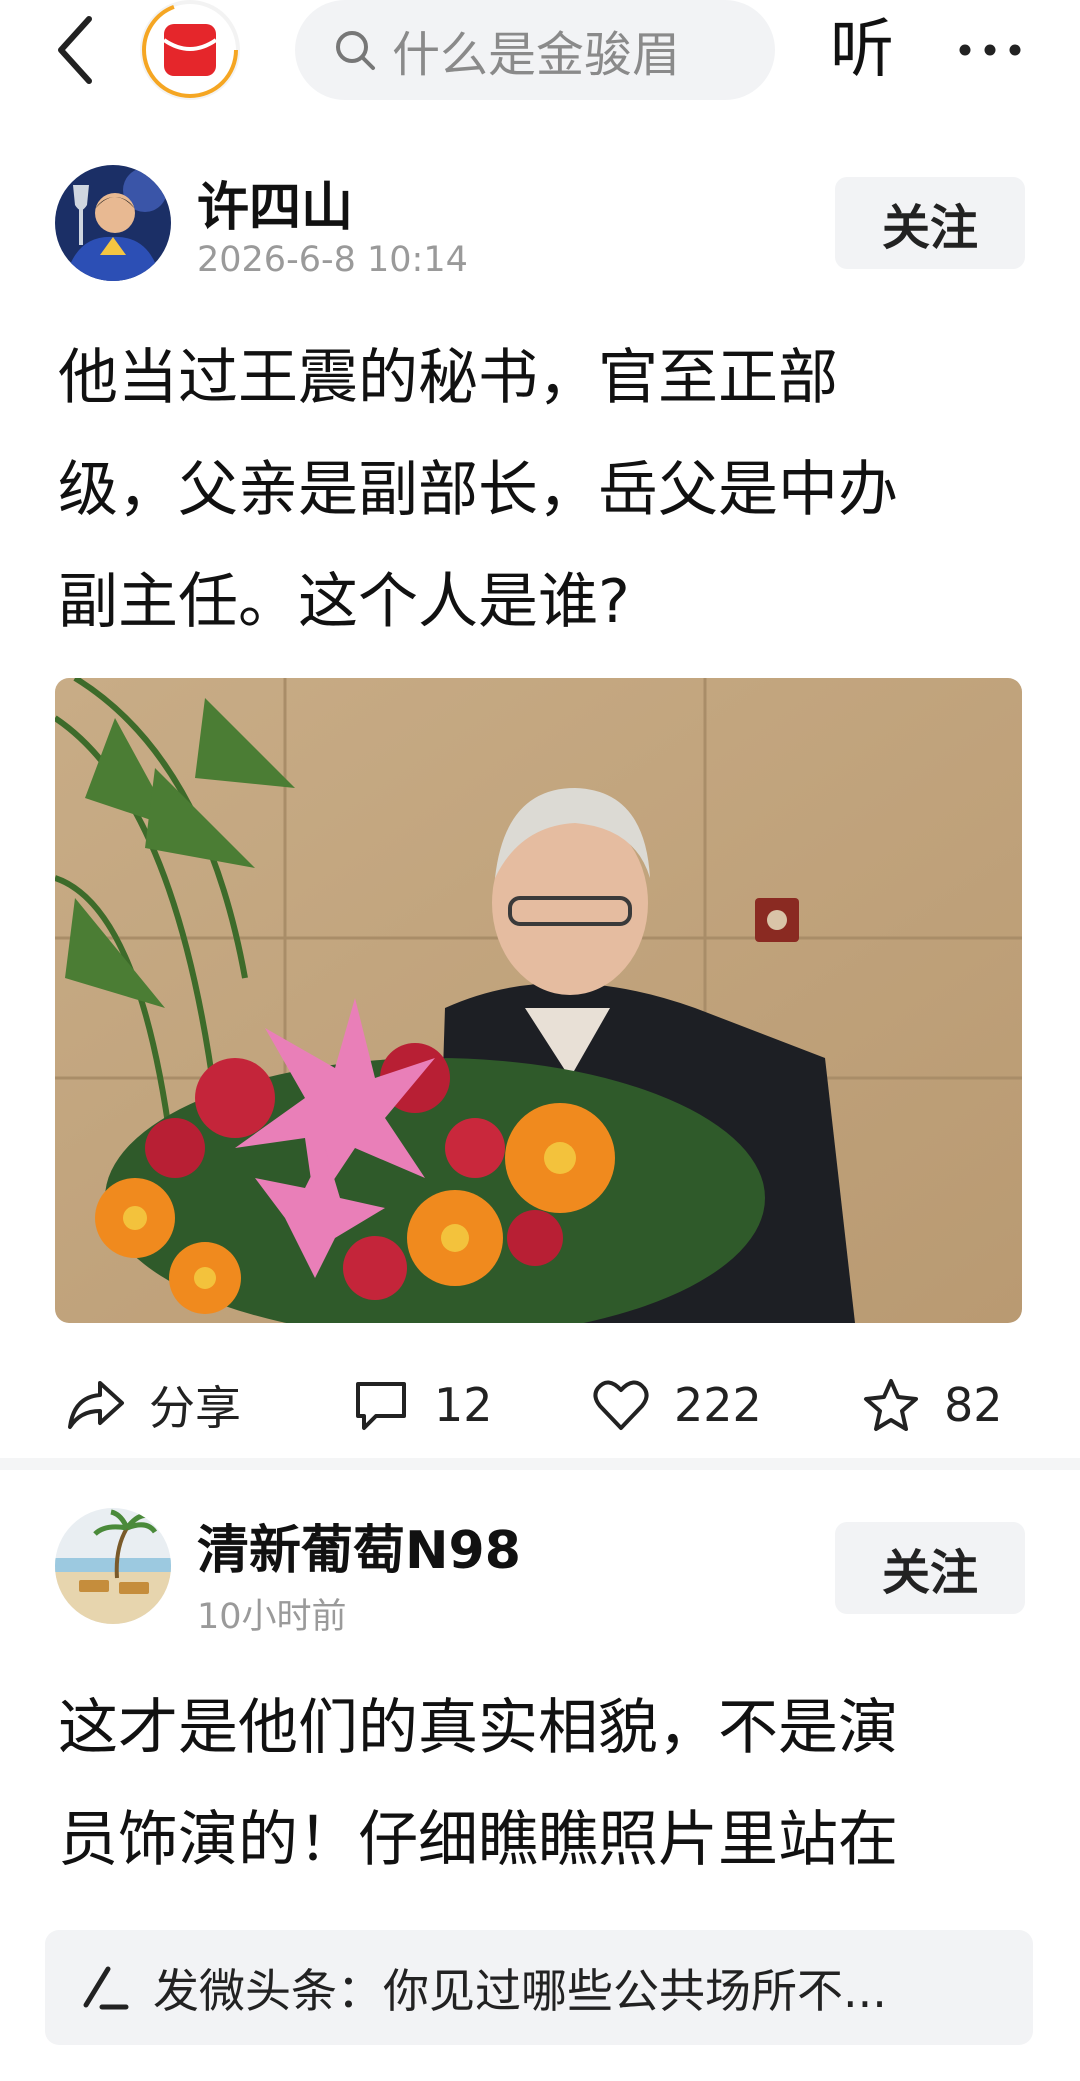 Image resolution: width=1080 pixels, height=2081 pixels. Describe the element at coordinates (718, 1405) in the screenshot. I see `like-count: 222` at that location.